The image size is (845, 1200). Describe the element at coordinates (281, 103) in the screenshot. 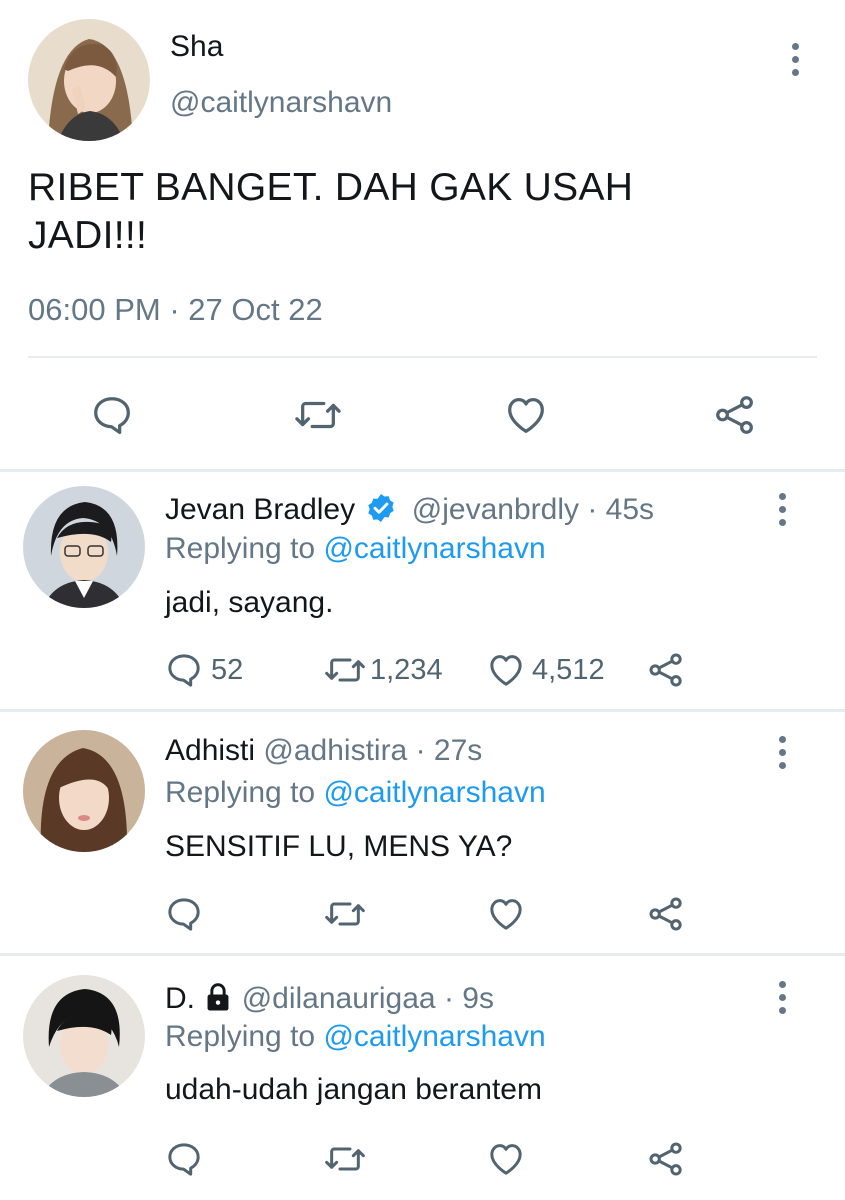

I see `author-handle: @caitlynarshavn` at that location.